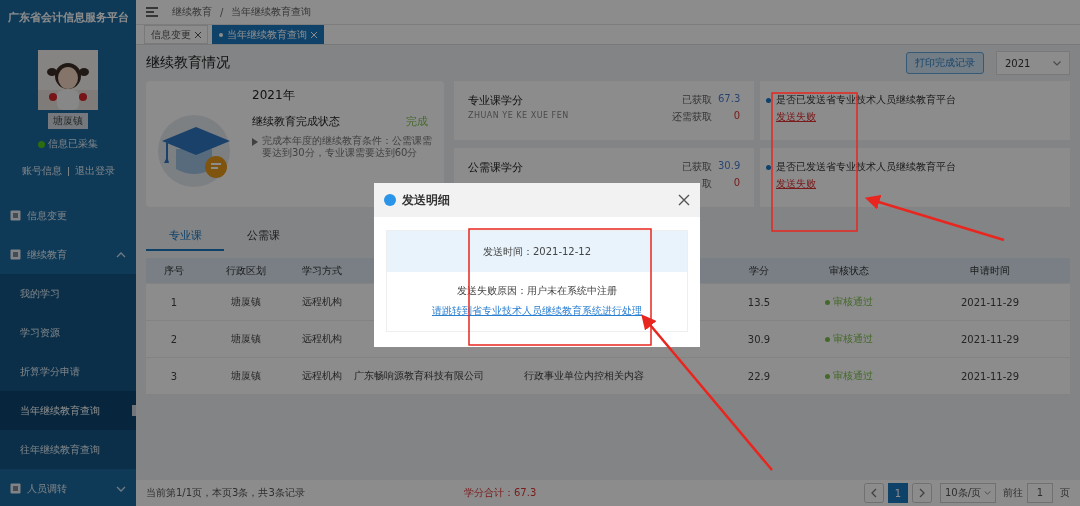 The width and height of the screenshot is (1080, 506). I want to click on course-tab: 公需课, so click(263, 237).